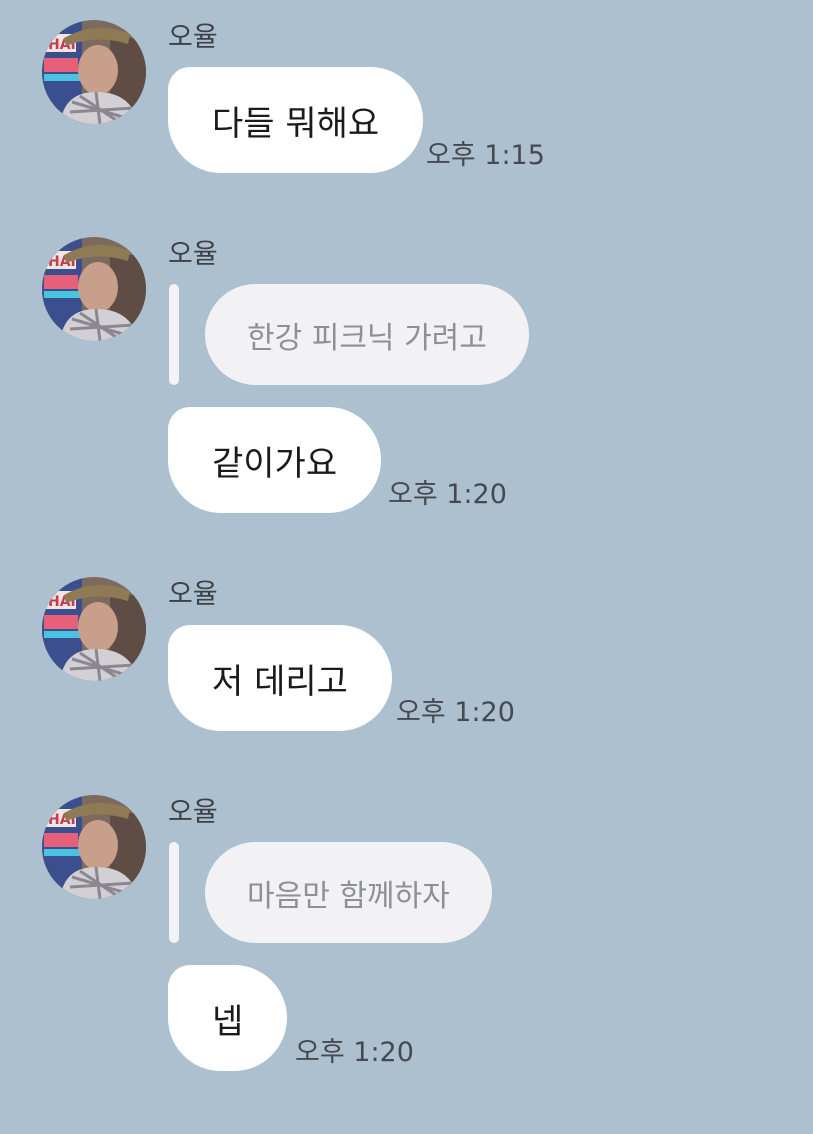 This screenshot has height=1134, width=813. What do you see at coordinates (296, 120) in the screenshot?
I see `message-bubble: 다들 뭐해요` at bounding box center [296, 120].